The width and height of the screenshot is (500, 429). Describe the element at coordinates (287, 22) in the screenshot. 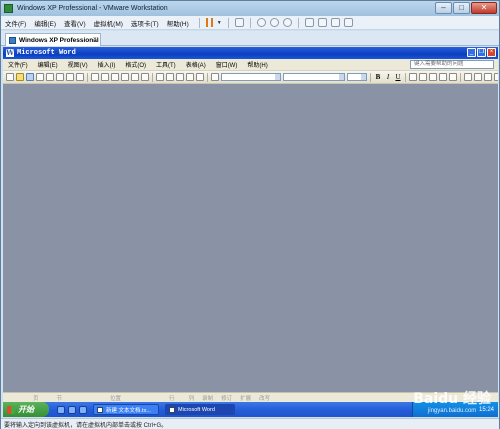

I see `snapshot-manager-icon` at that location.